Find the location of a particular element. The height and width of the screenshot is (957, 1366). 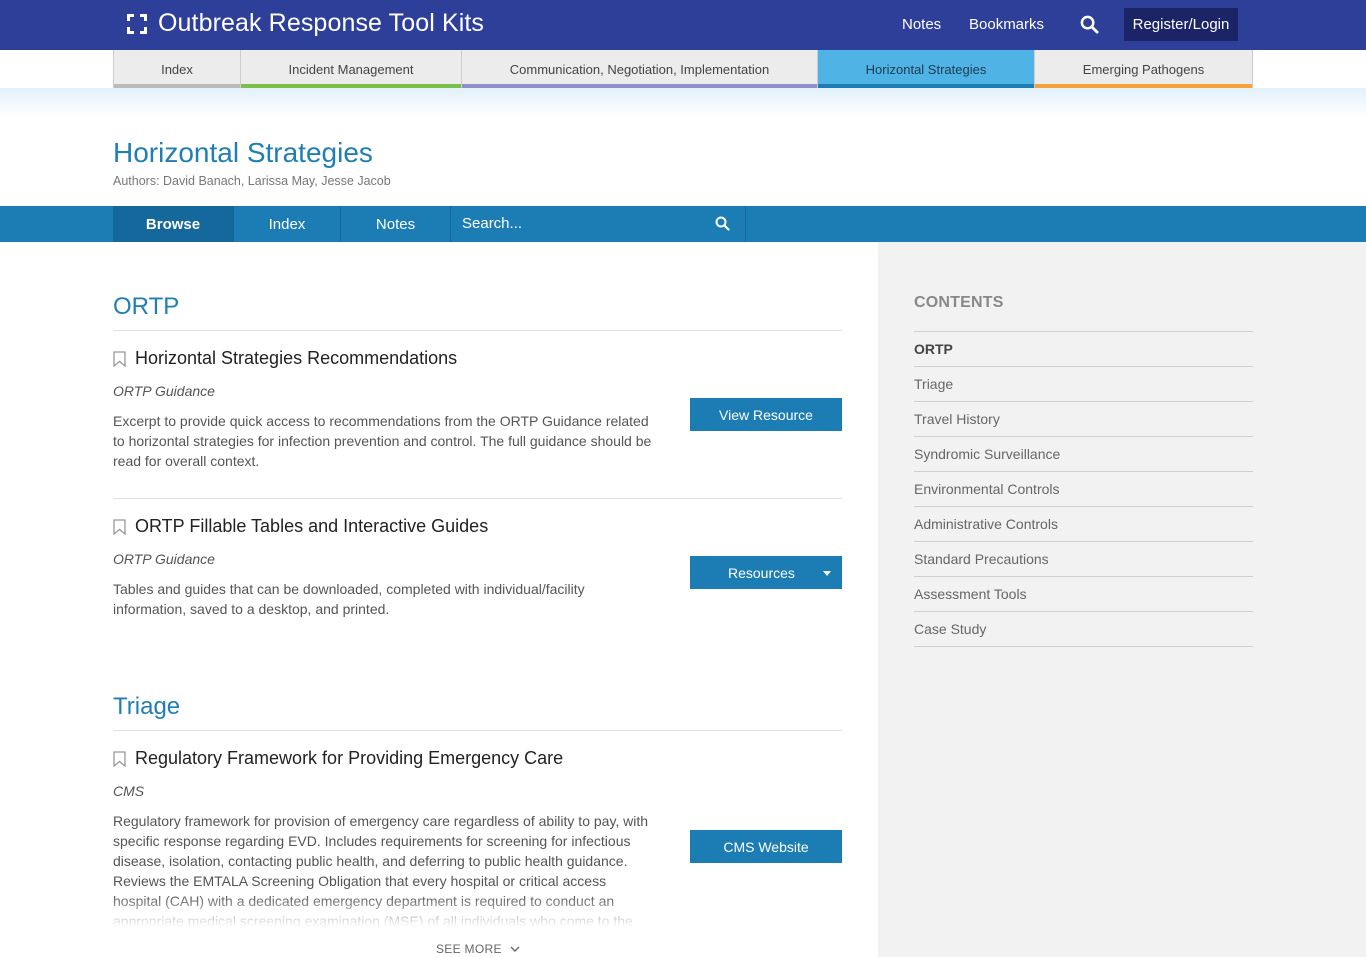

button-label: Resources is located at coordinates (761, 572).